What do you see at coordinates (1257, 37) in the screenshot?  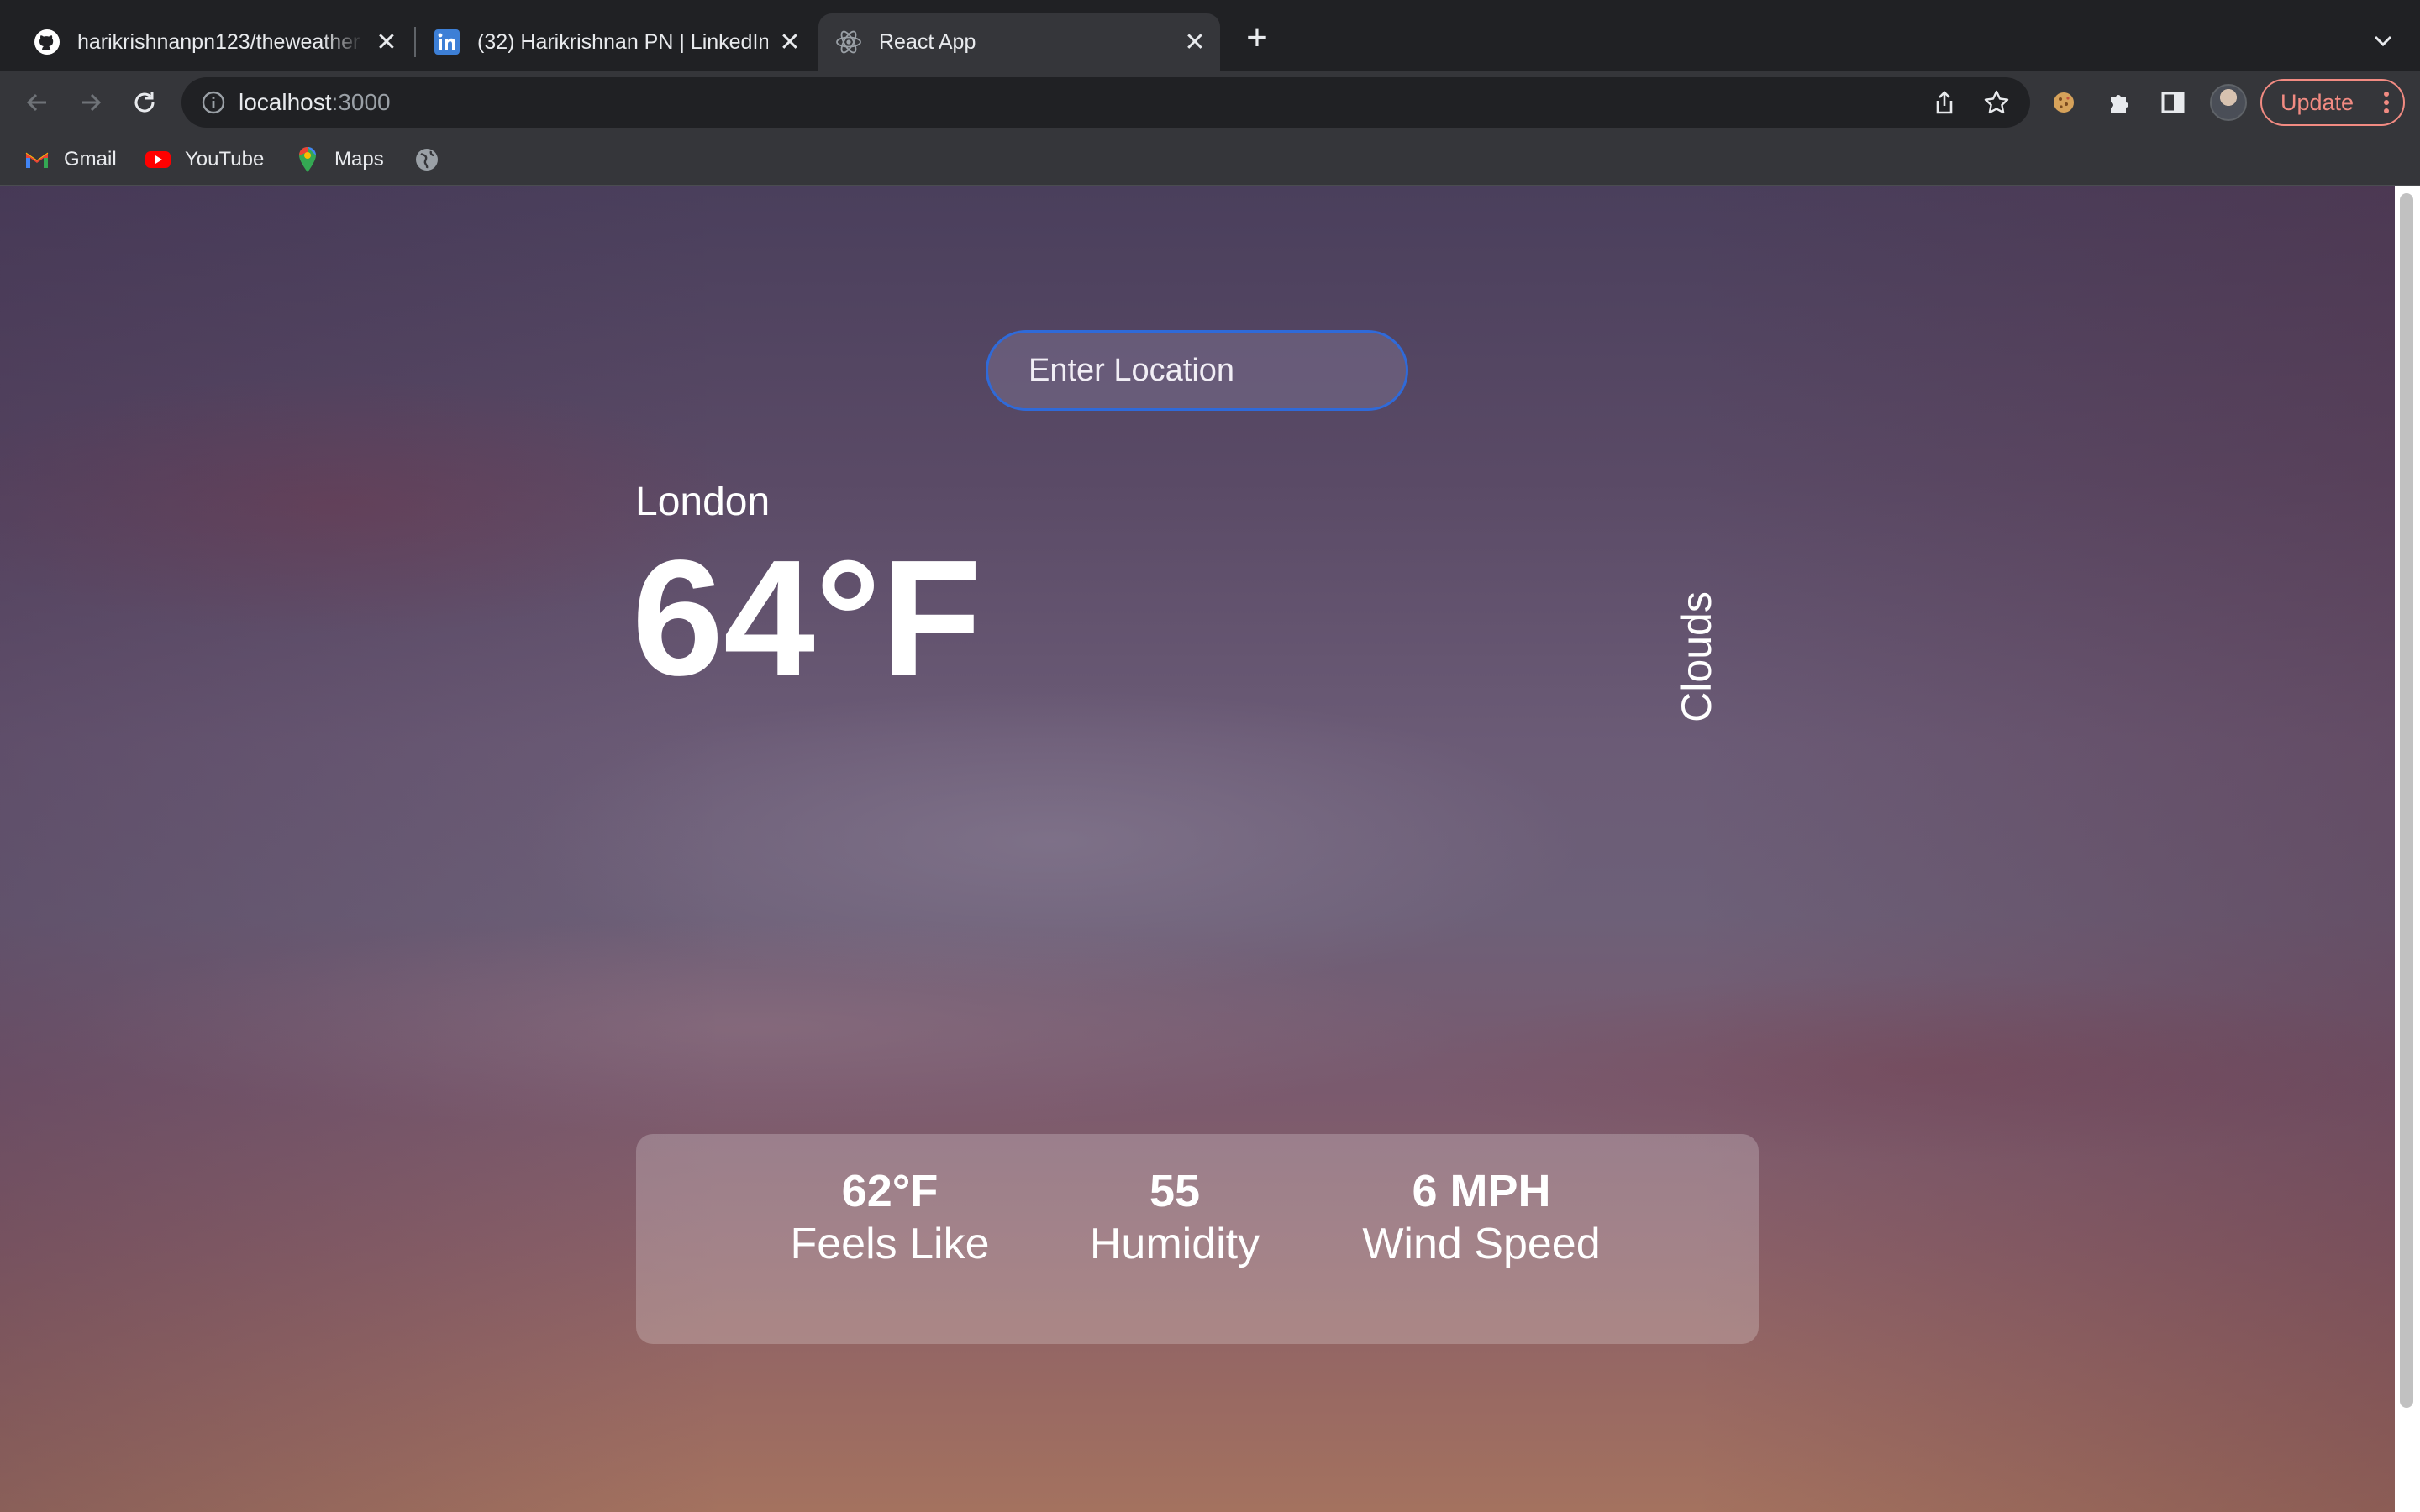 I see `new-tab-button: +` at bounding box center [1257, 37].